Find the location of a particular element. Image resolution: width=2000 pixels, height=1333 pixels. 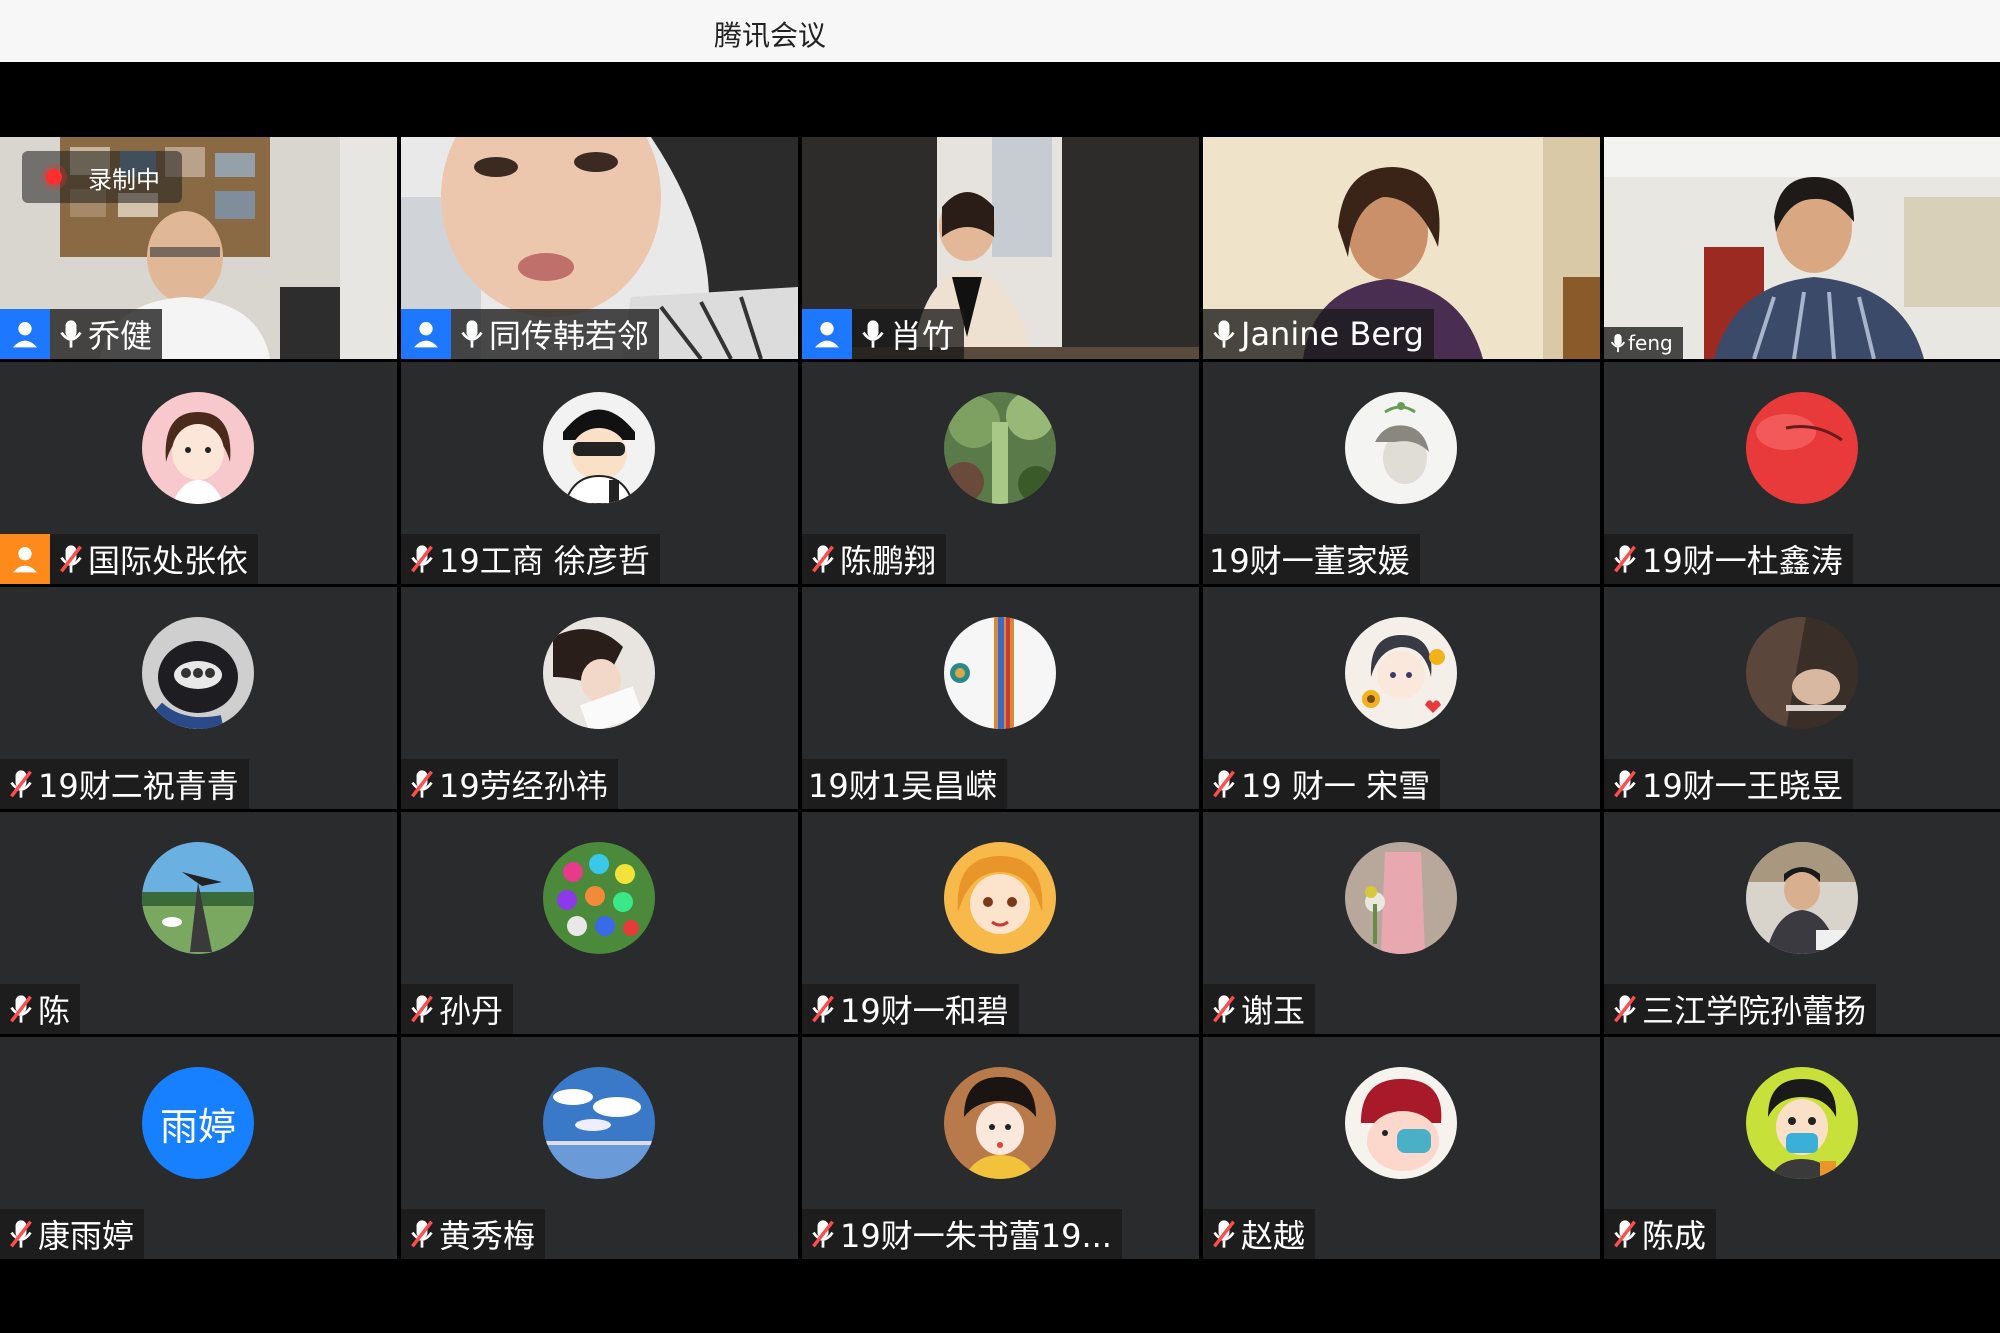

video-feed is located at coordinates (1802, 248).